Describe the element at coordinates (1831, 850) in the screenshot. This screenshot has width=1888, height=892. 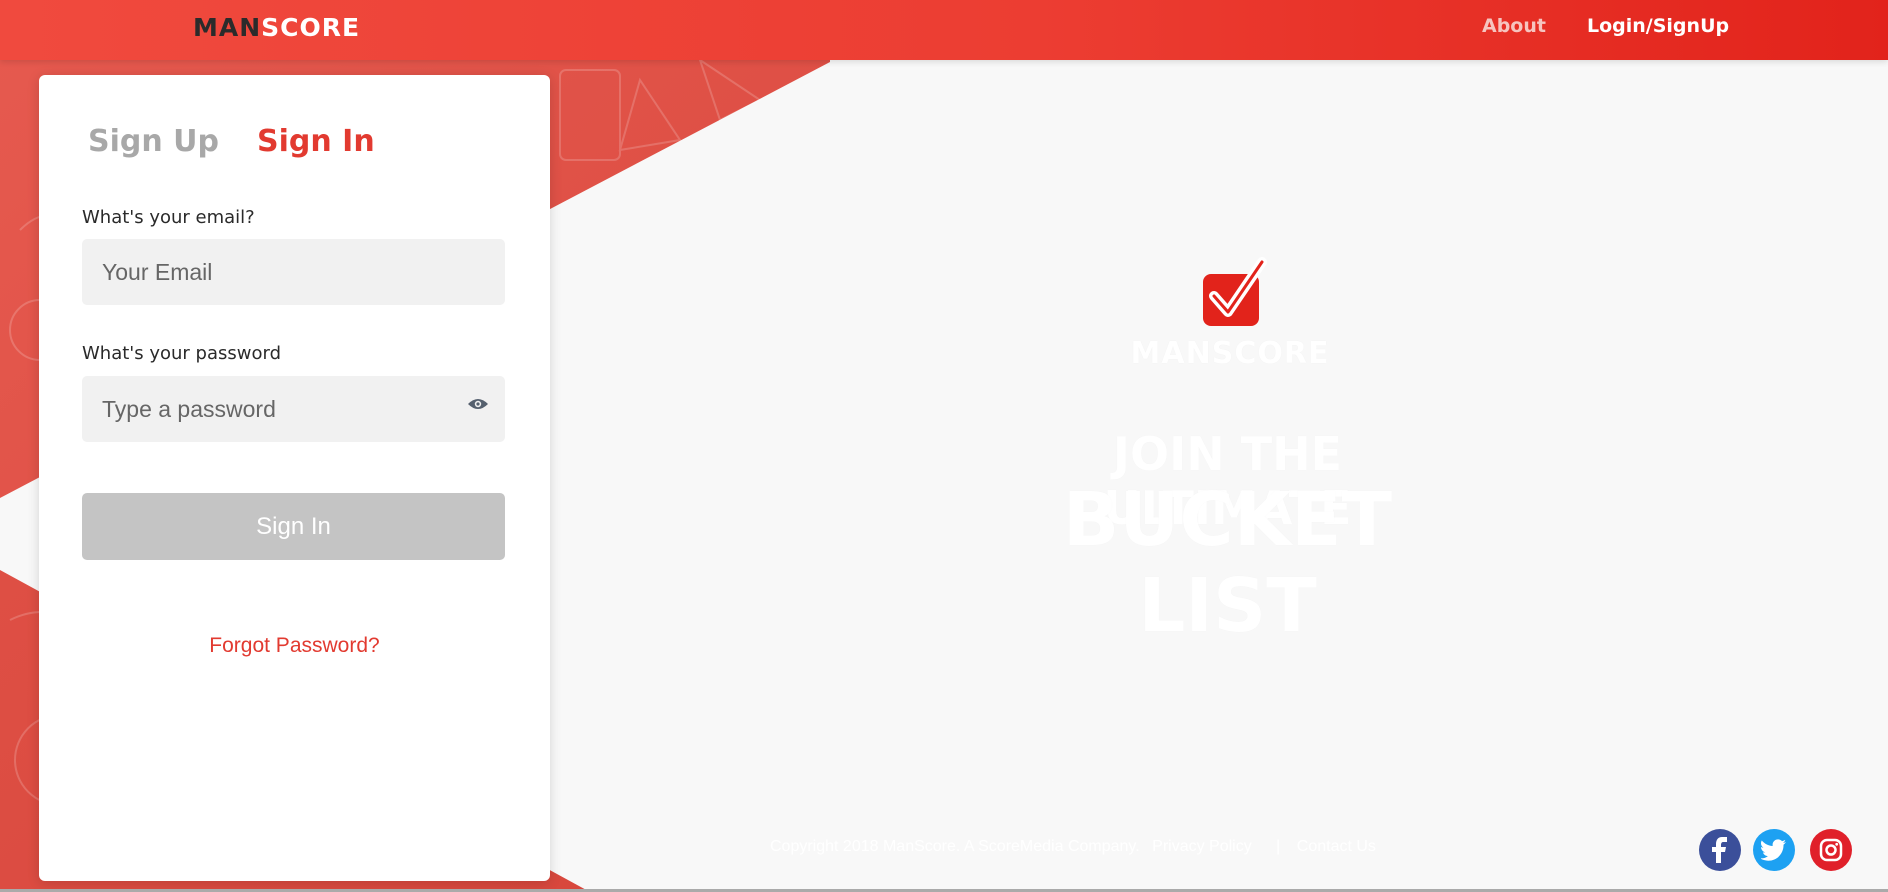
I see `instagram-icon` at that location.